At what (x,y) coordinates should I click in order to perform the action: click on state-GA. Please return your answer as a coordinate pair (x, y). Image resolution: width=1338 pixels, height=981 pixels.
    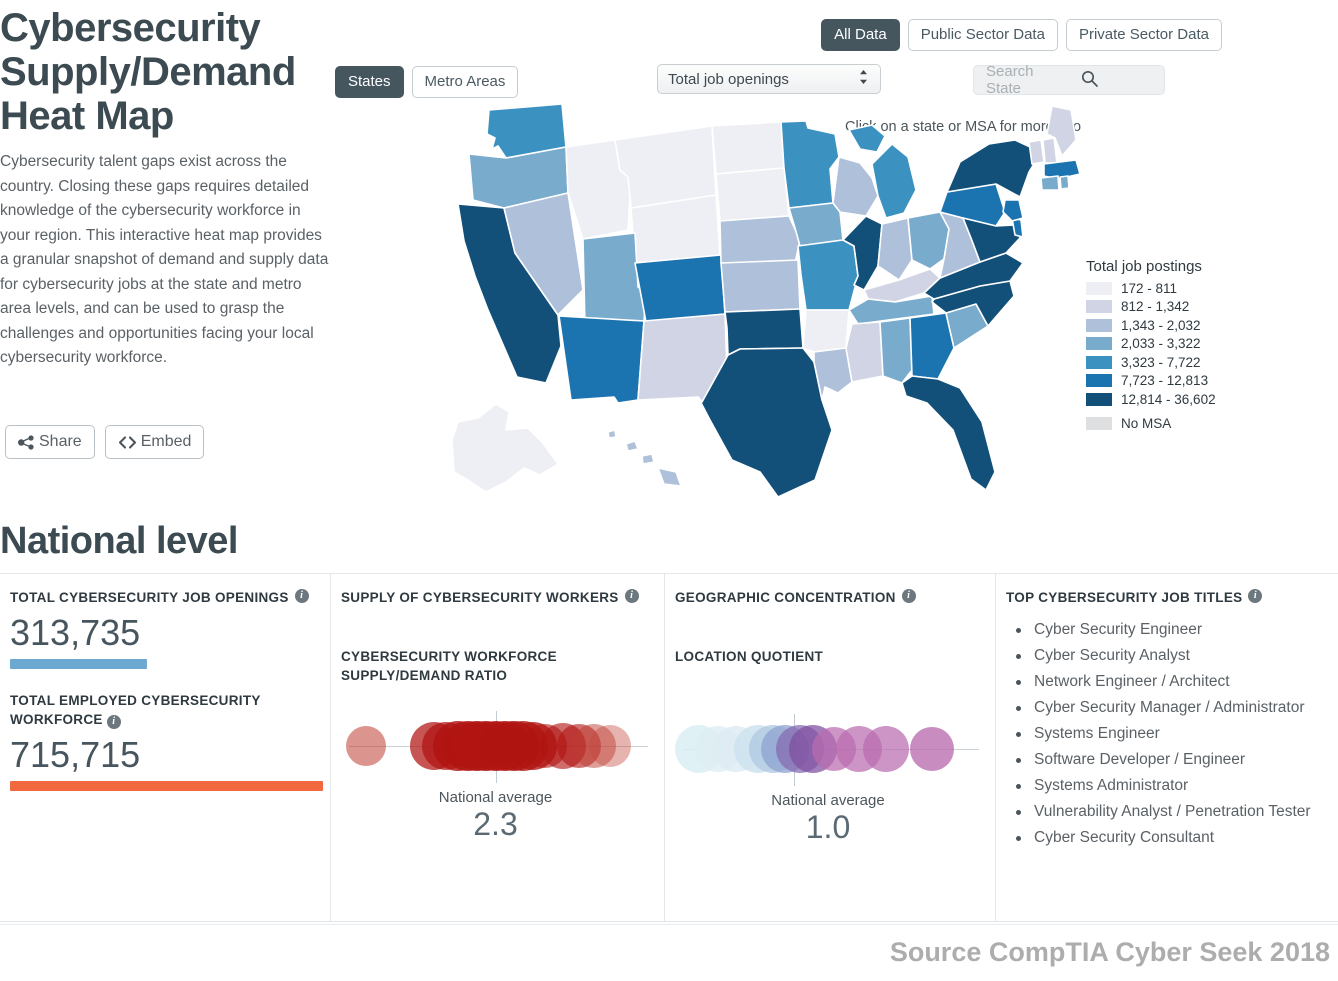
    Looking at the image, I should click on (932, 346).